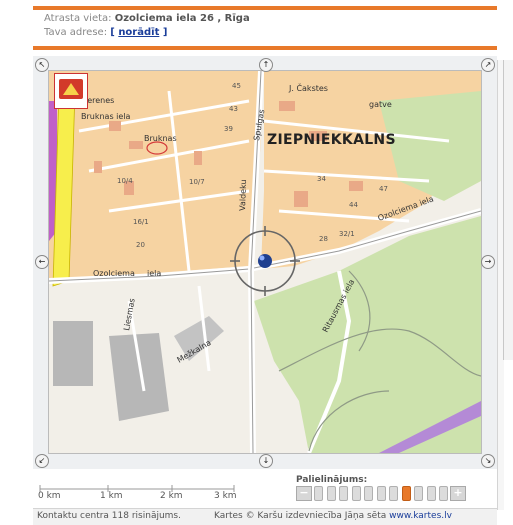 This screenshot has height=525, width=513. What do you see at coordinates (109, 516) in the screenshot?
I see `contact-center-text: Kontaktu centra 118 risinājums.` at bounding box center [109, 516].